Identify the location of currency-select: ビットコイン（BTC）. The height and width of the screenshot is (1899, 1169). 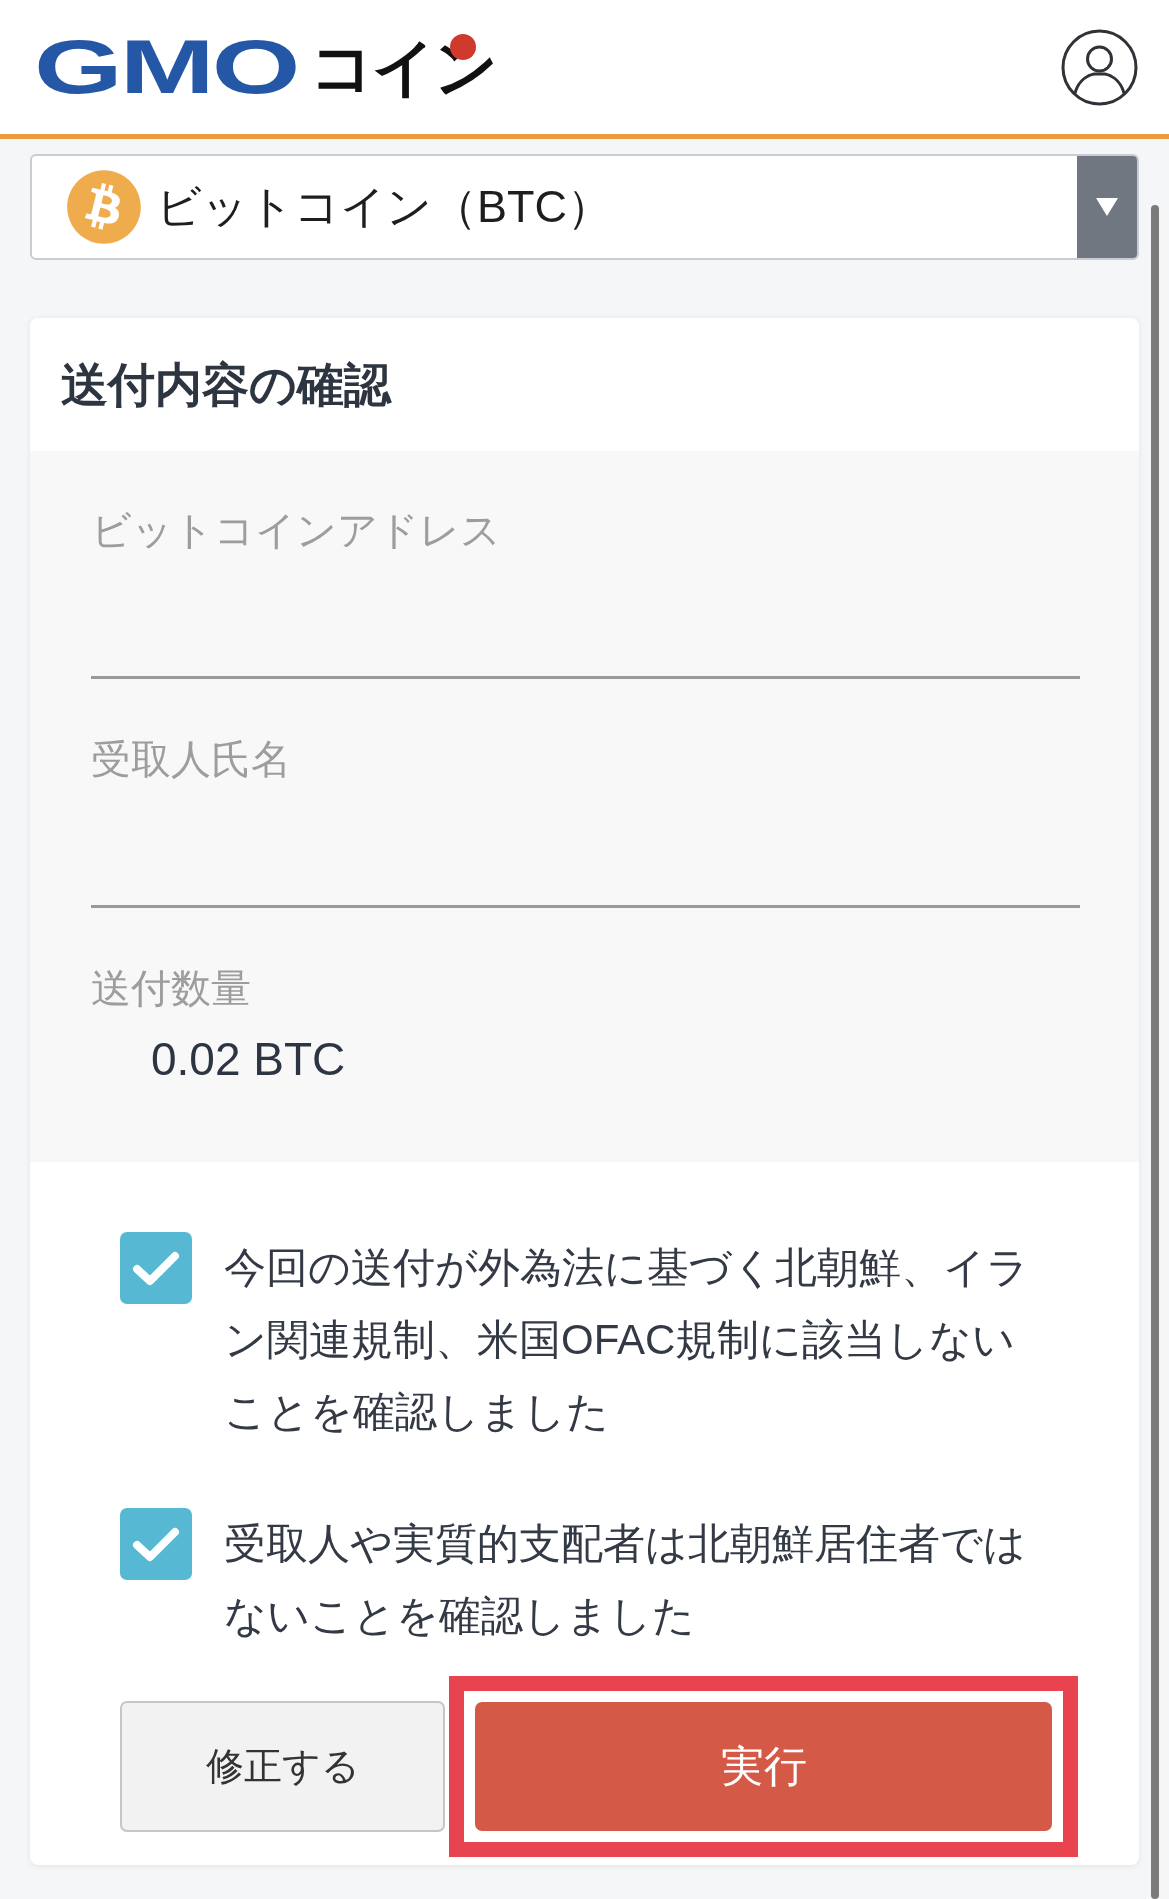
(584, 207).